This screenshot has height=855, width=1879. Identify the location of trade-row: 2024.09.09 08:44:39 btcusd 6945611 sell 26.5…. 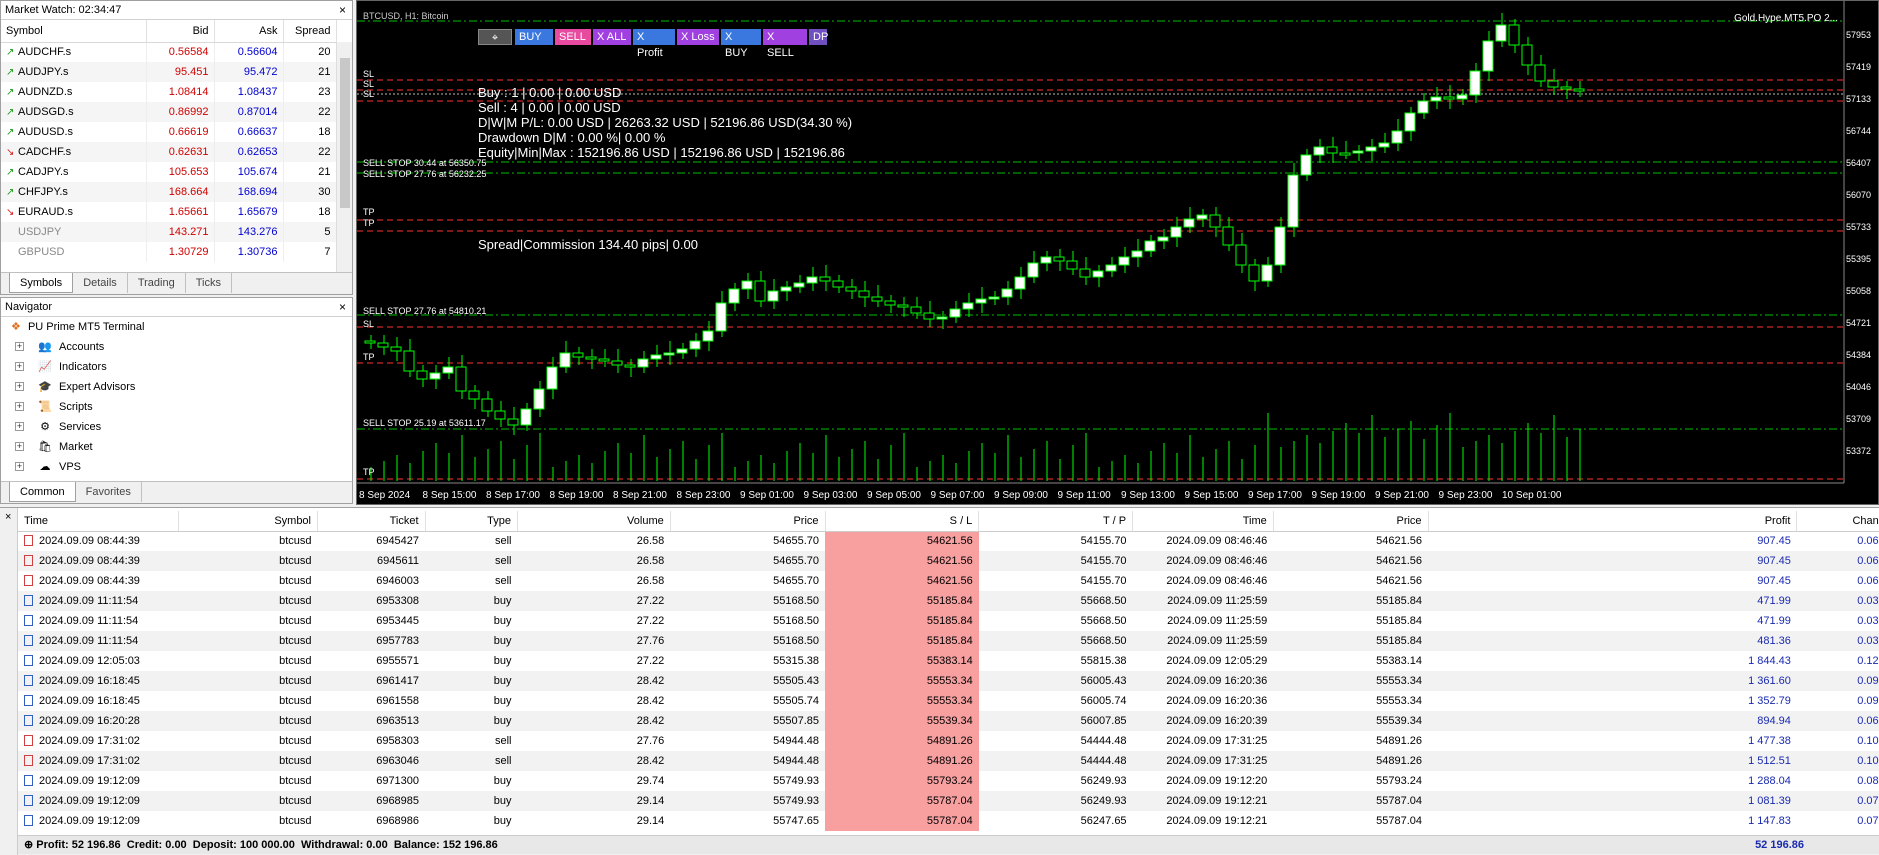
(948, 561).